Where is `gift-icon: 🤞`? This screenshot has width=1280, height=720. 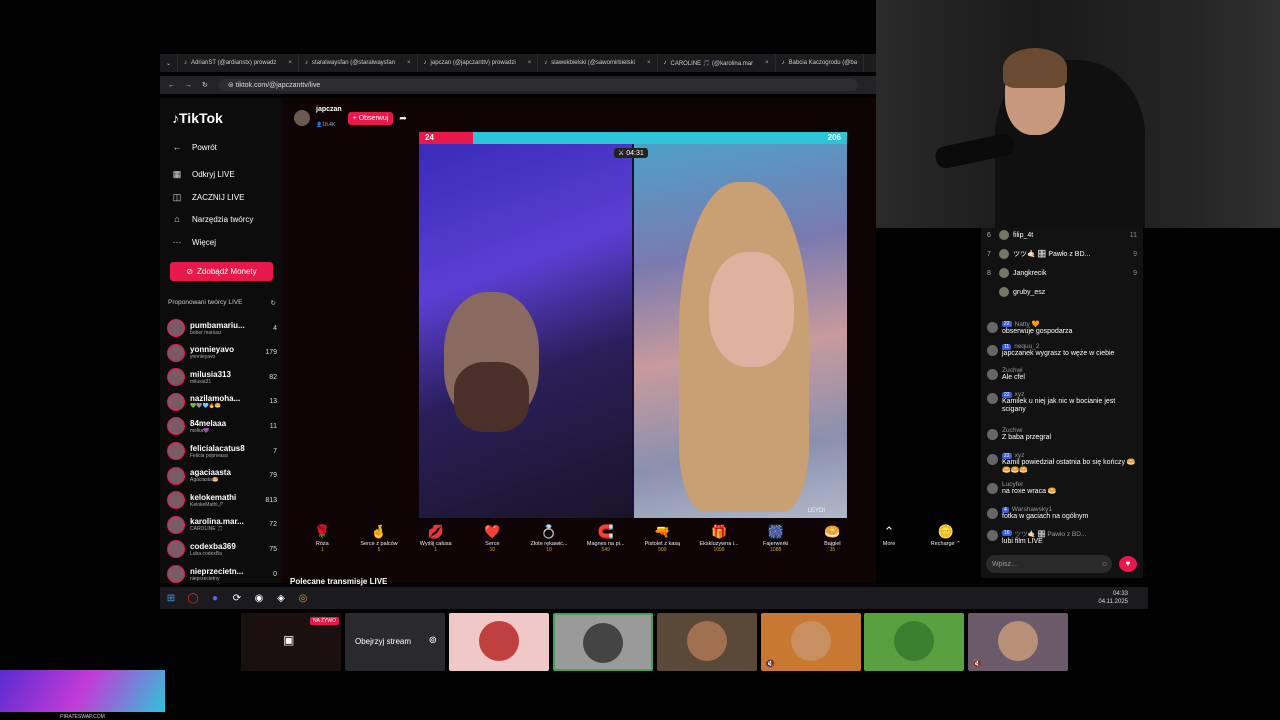
gift-icon: 🤞 is located at coordinates (379, 531).